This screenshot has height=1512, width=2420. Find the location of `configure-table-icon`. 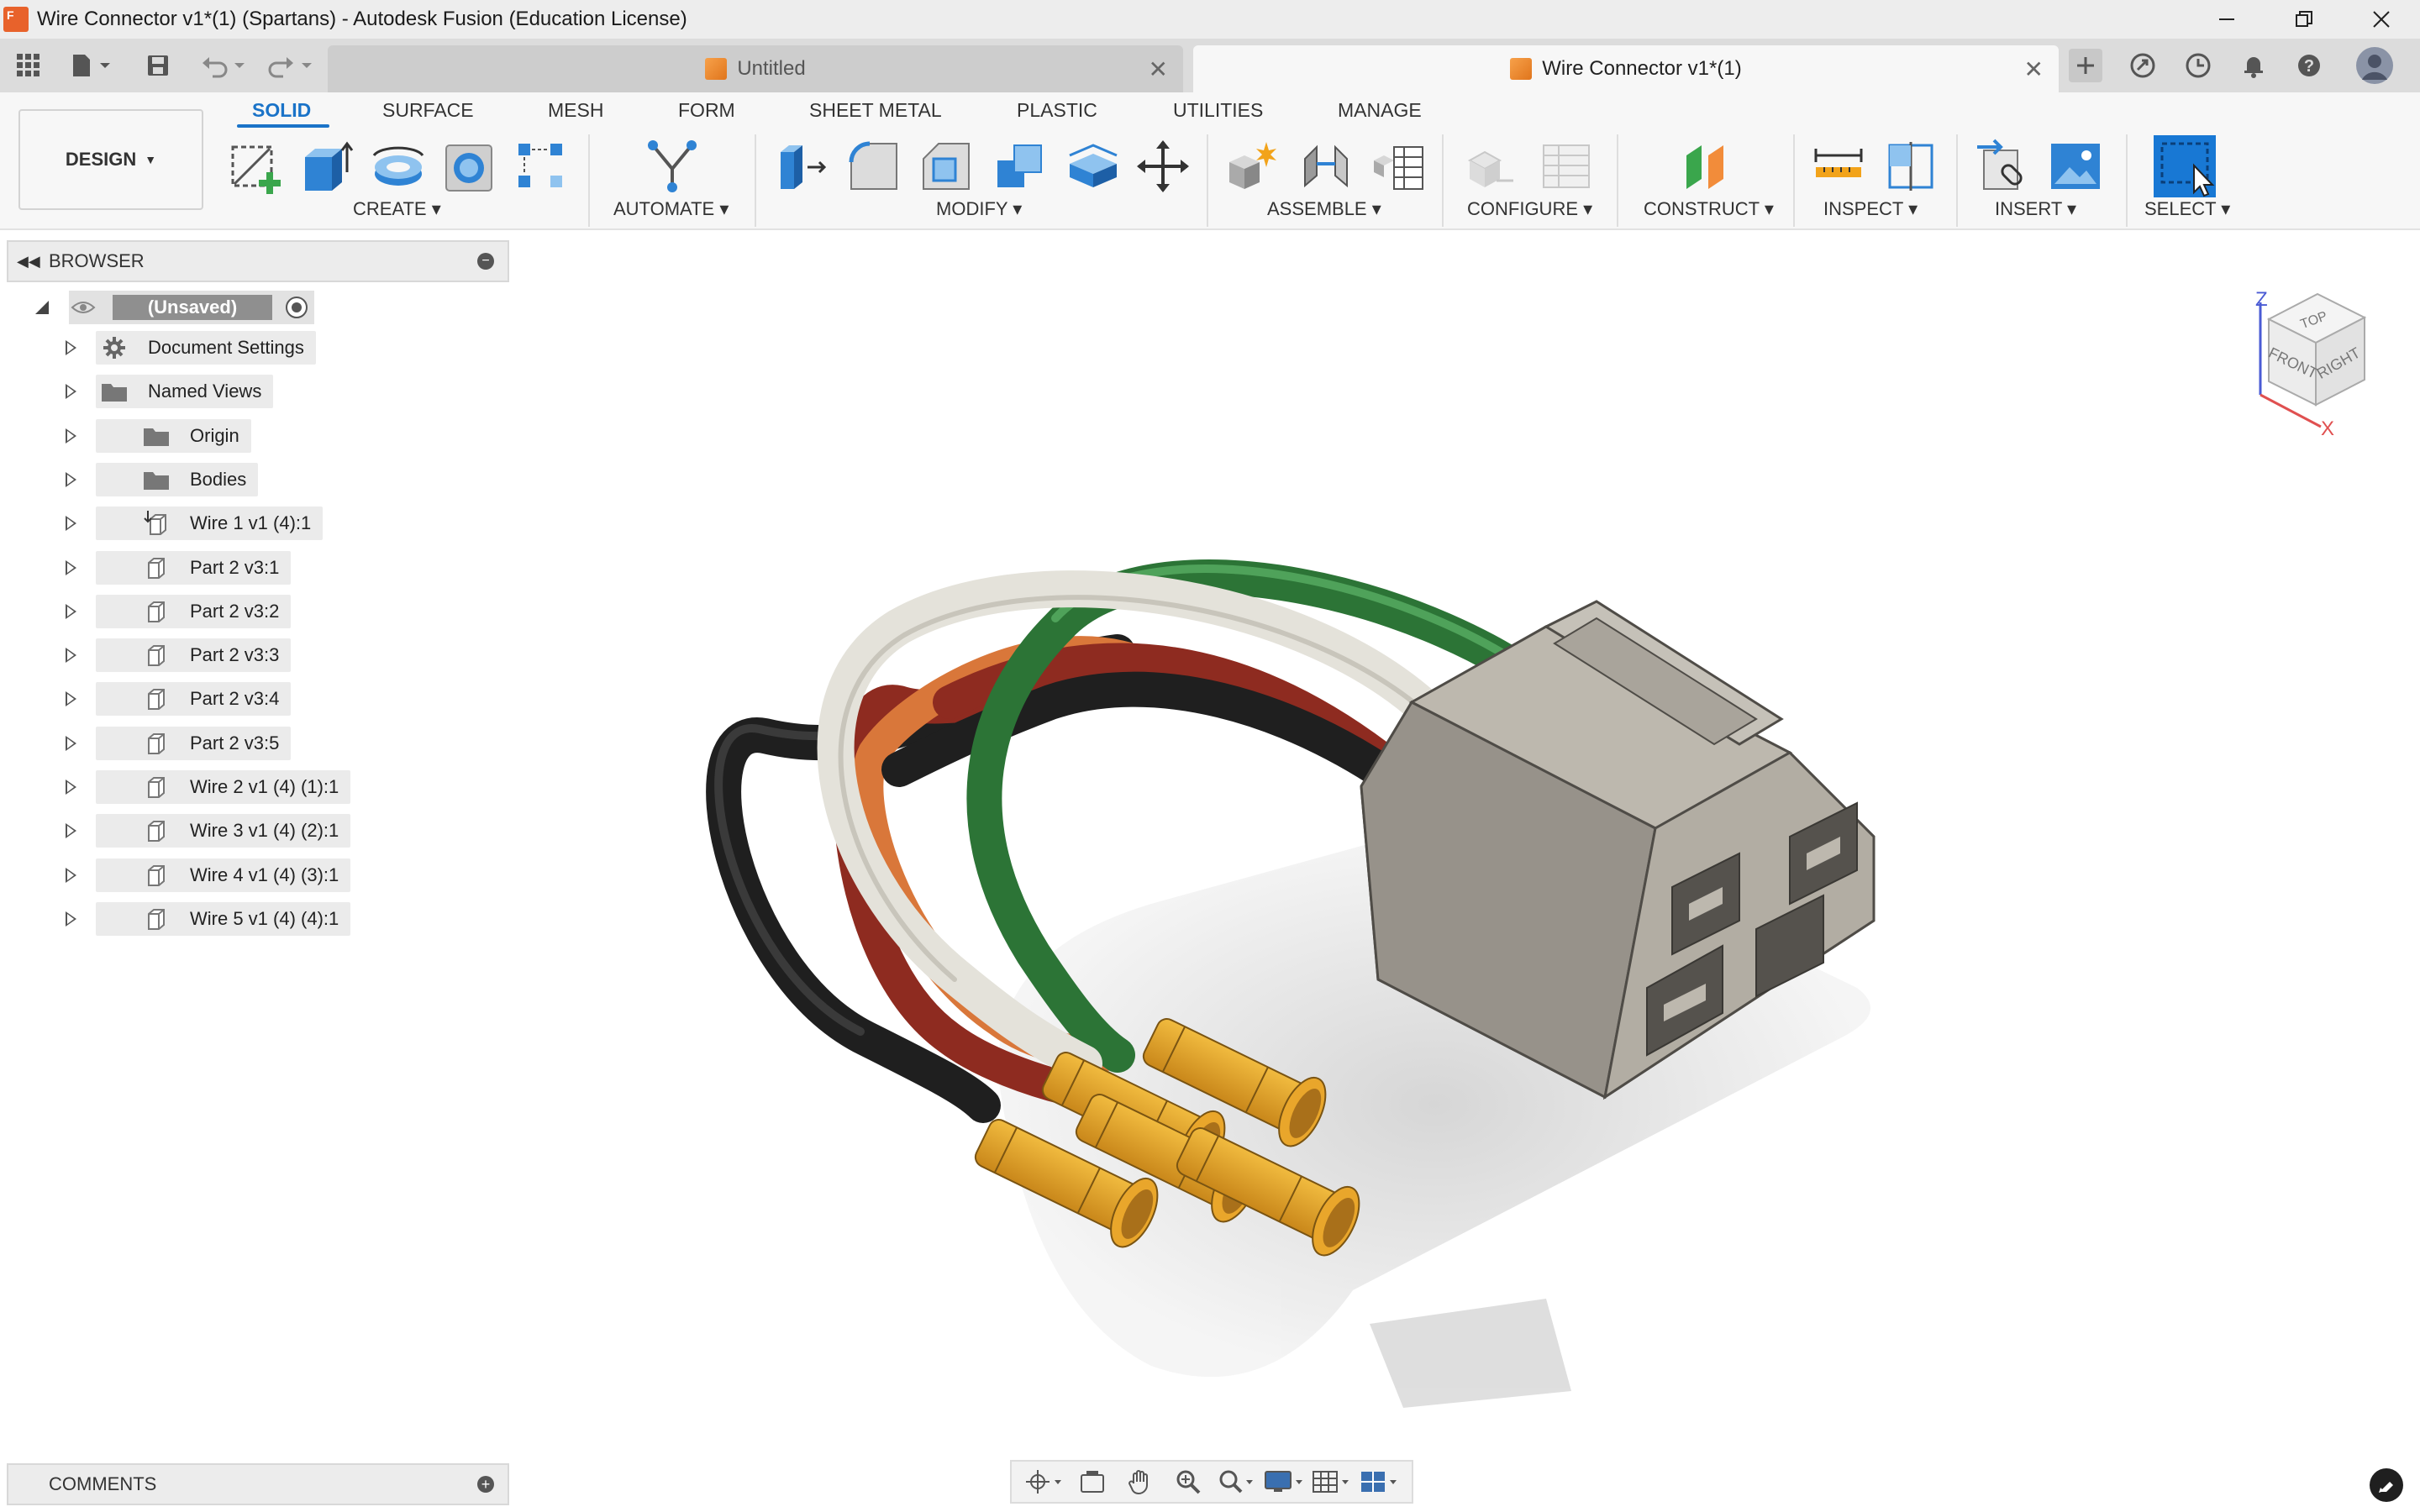

configure-table-icon is located at coordinates (1566, 166).